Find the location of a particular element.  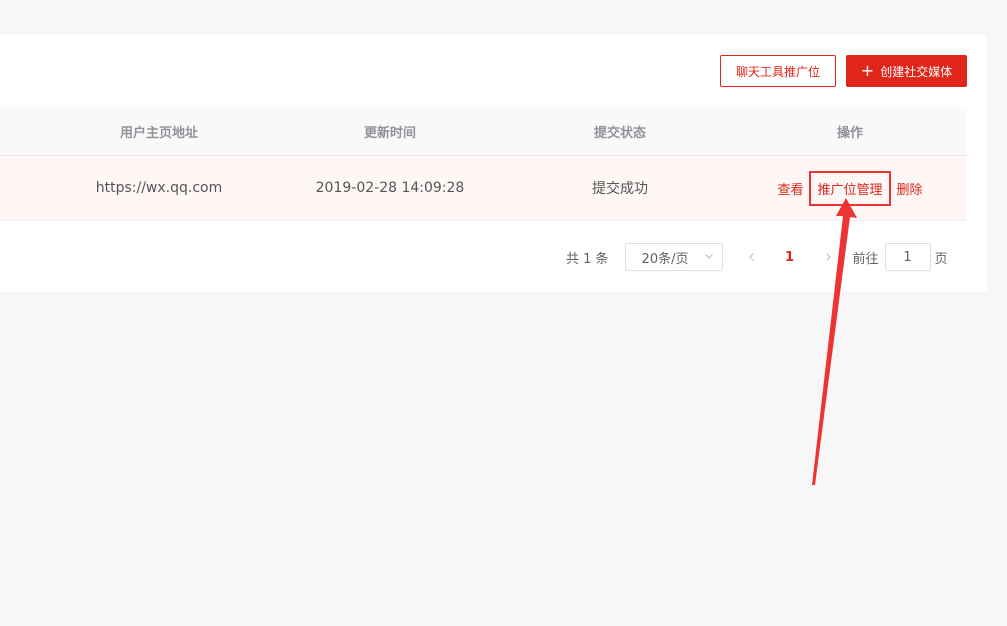

toolbar: 聊天工具推广位 + 创建社交媒体 is located at coordinates (843, 71).